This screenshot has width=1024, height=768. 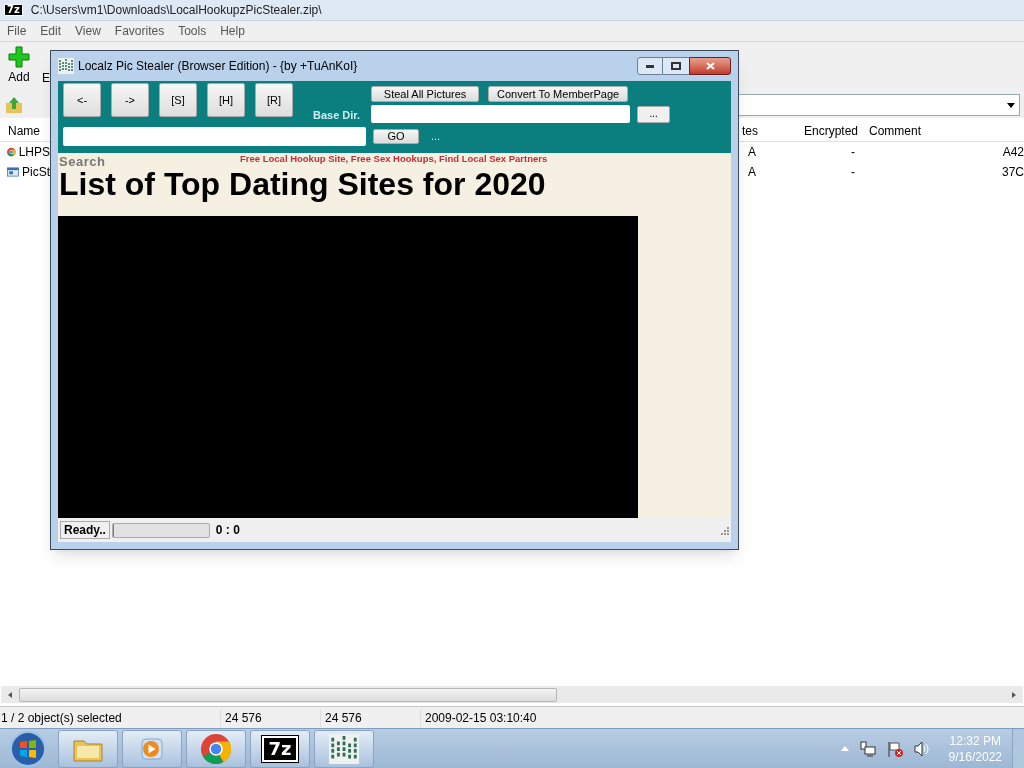 What do you see at coordinates (763, 130) in the screenshot?
I see `column-header: tes` at bounding box center [763, 130].